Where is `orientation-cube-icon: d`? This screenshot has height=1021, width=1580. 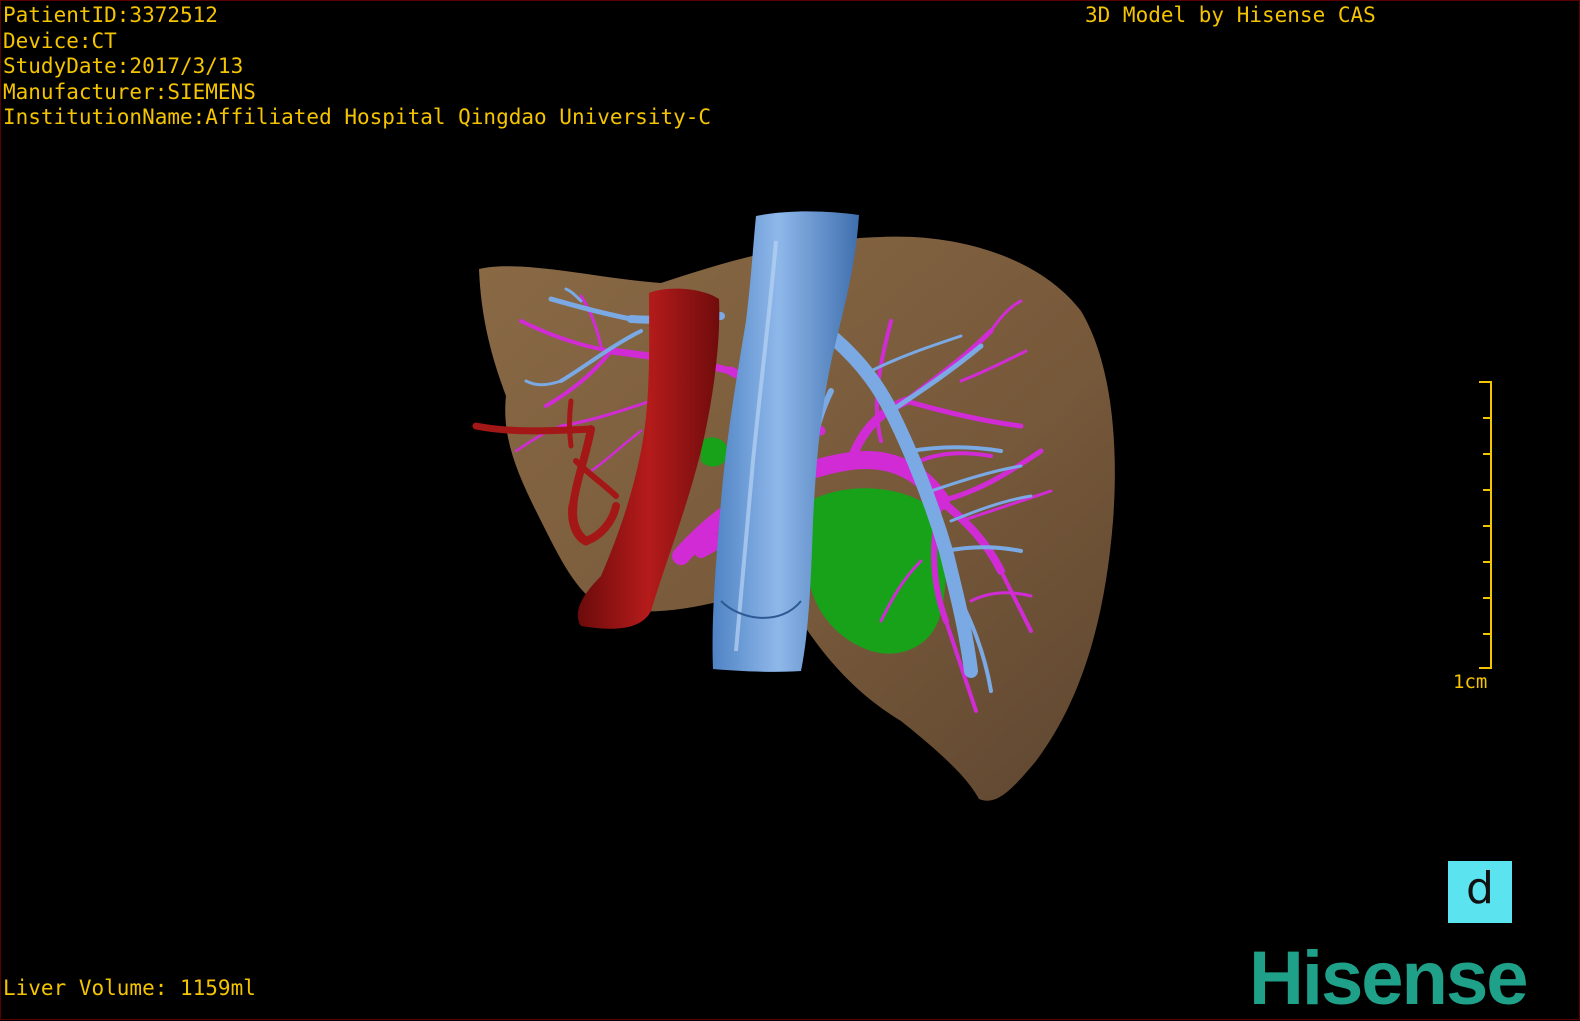
orientation-cube-icon: d is located at coordinates (1480, 892).